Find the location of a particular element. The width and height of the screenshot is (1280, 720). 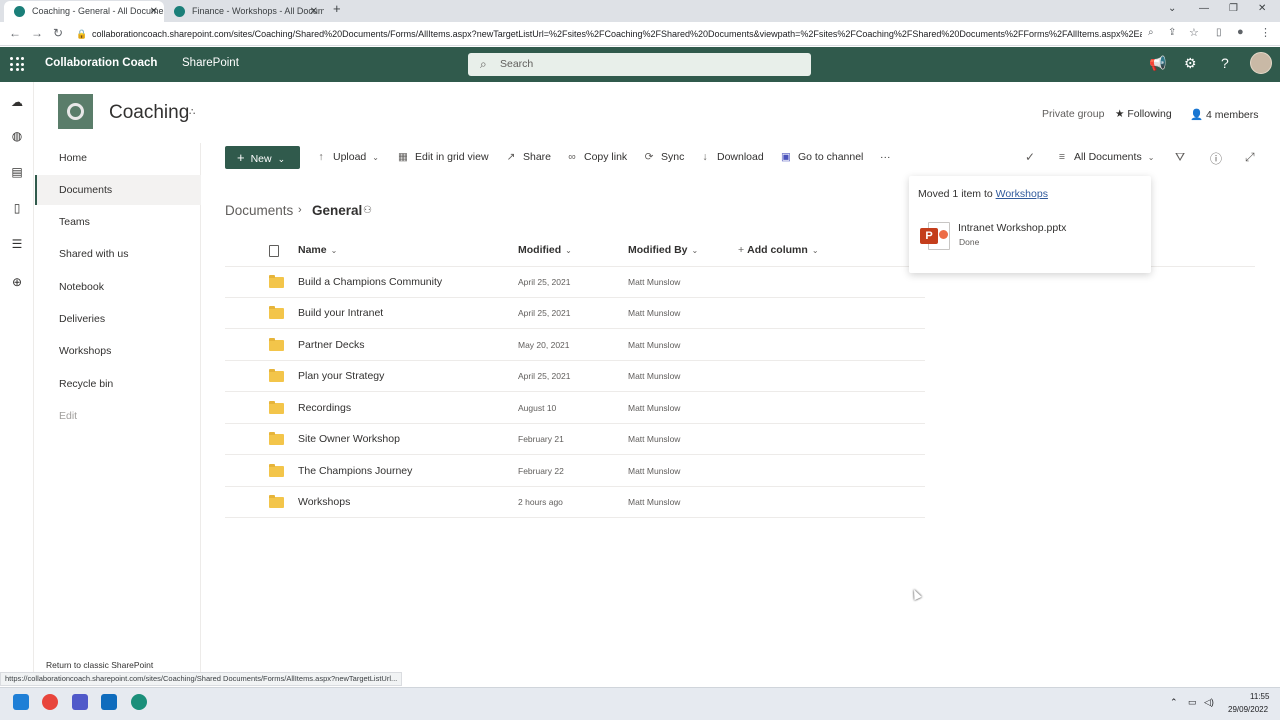

copy-link-button: ∞ Copy link is located at coordinates (596, 157).